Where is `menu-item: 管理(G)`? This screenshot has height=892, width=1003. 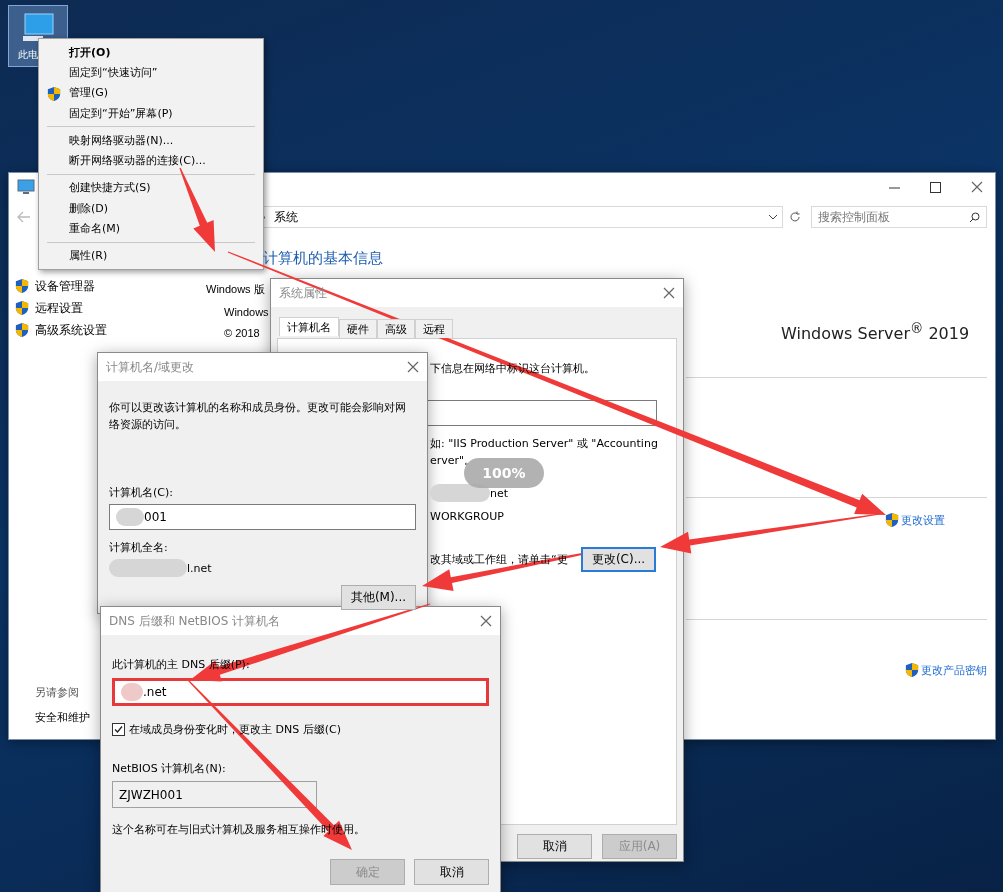 menu-item: 管理(G) is located at coordinates (151, 92).